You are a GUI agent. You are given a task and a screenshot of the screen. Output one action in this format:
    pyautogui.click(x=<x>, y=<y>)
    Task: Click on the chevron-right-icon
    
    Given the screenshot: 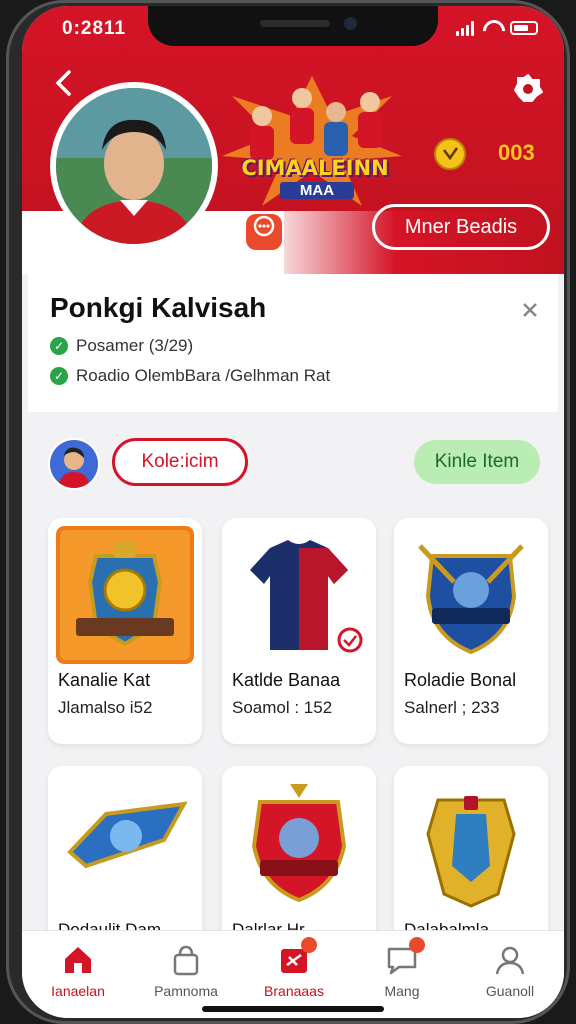 What is the action you would take?
    pyautogui.click(x=530, y=311)
    